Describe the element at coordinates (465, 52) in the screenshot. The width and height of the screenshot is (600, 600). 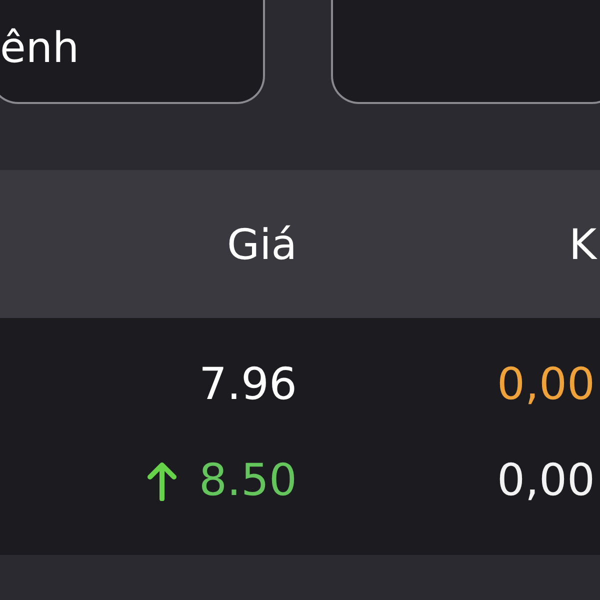
I see `input-field` at that location.